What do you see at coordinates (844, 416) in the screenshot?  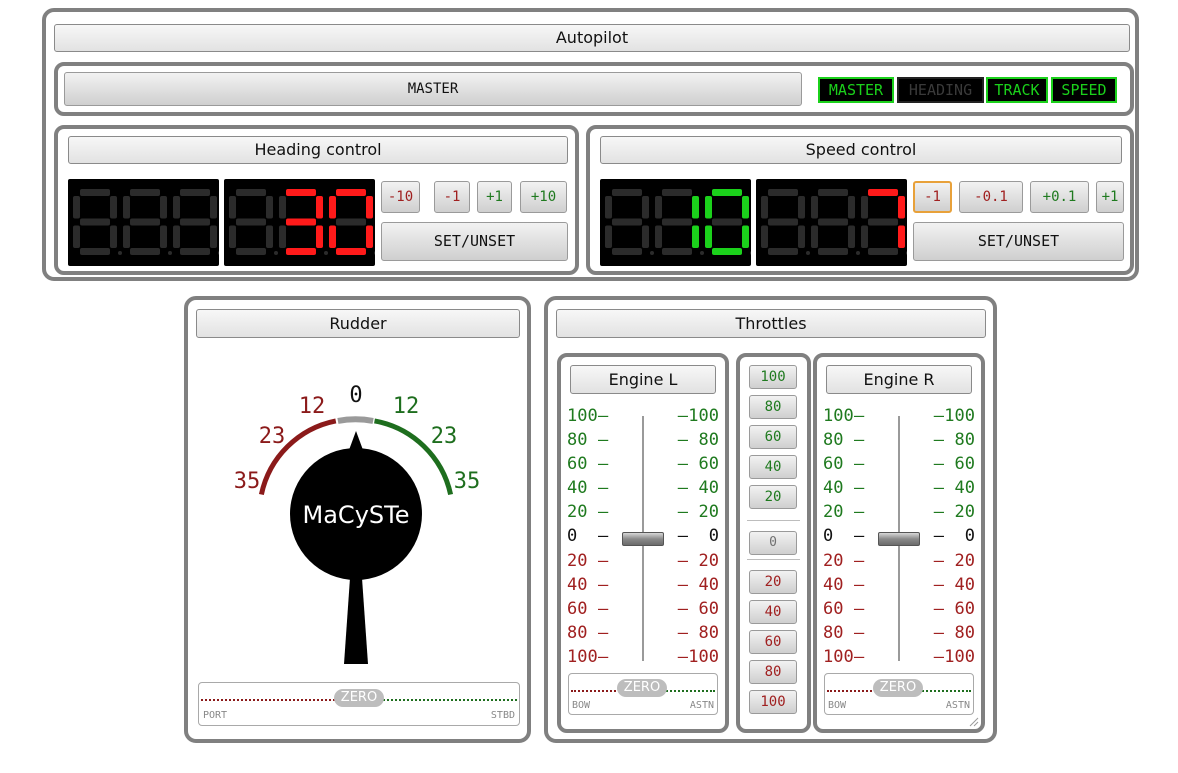 I see `engine-right-scale-left-tick-label: 100–` at bounding box center [844, 416].